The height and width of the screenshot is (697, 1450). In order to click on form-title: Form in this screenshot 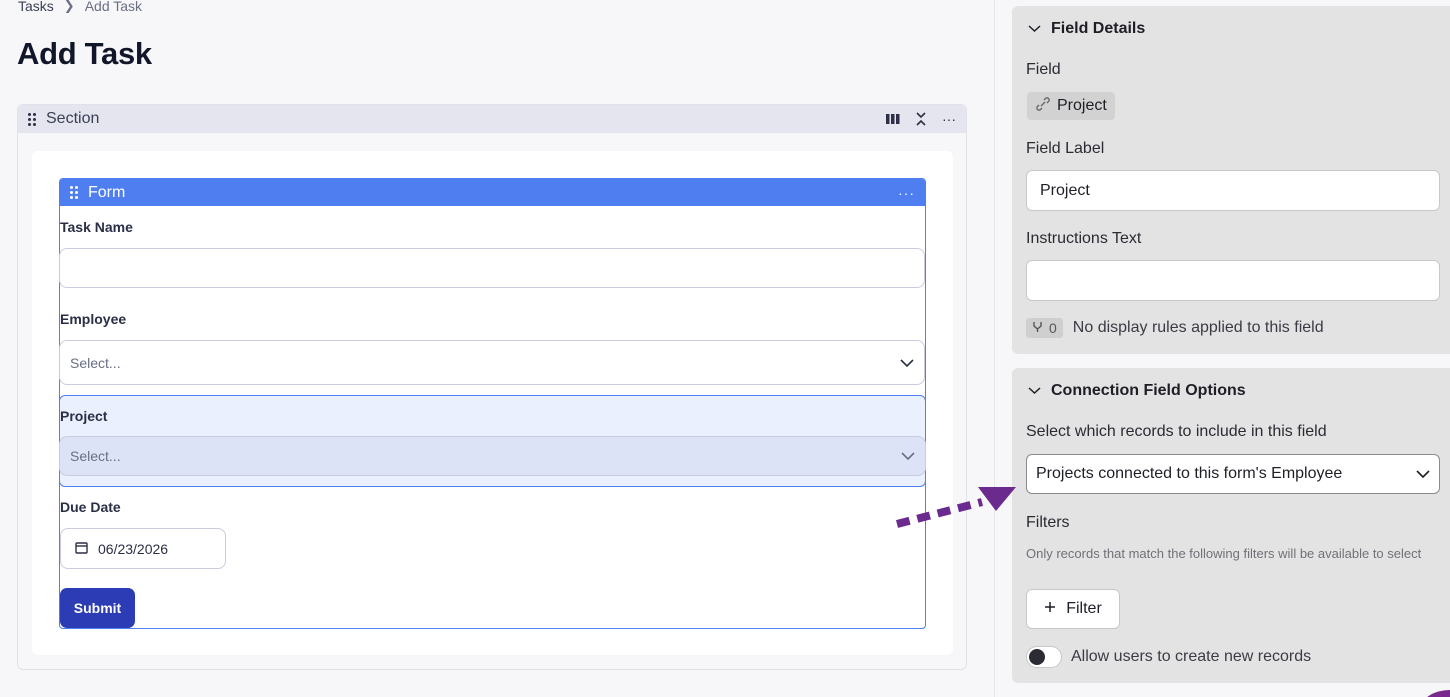, I will do `click(107, 192)`.